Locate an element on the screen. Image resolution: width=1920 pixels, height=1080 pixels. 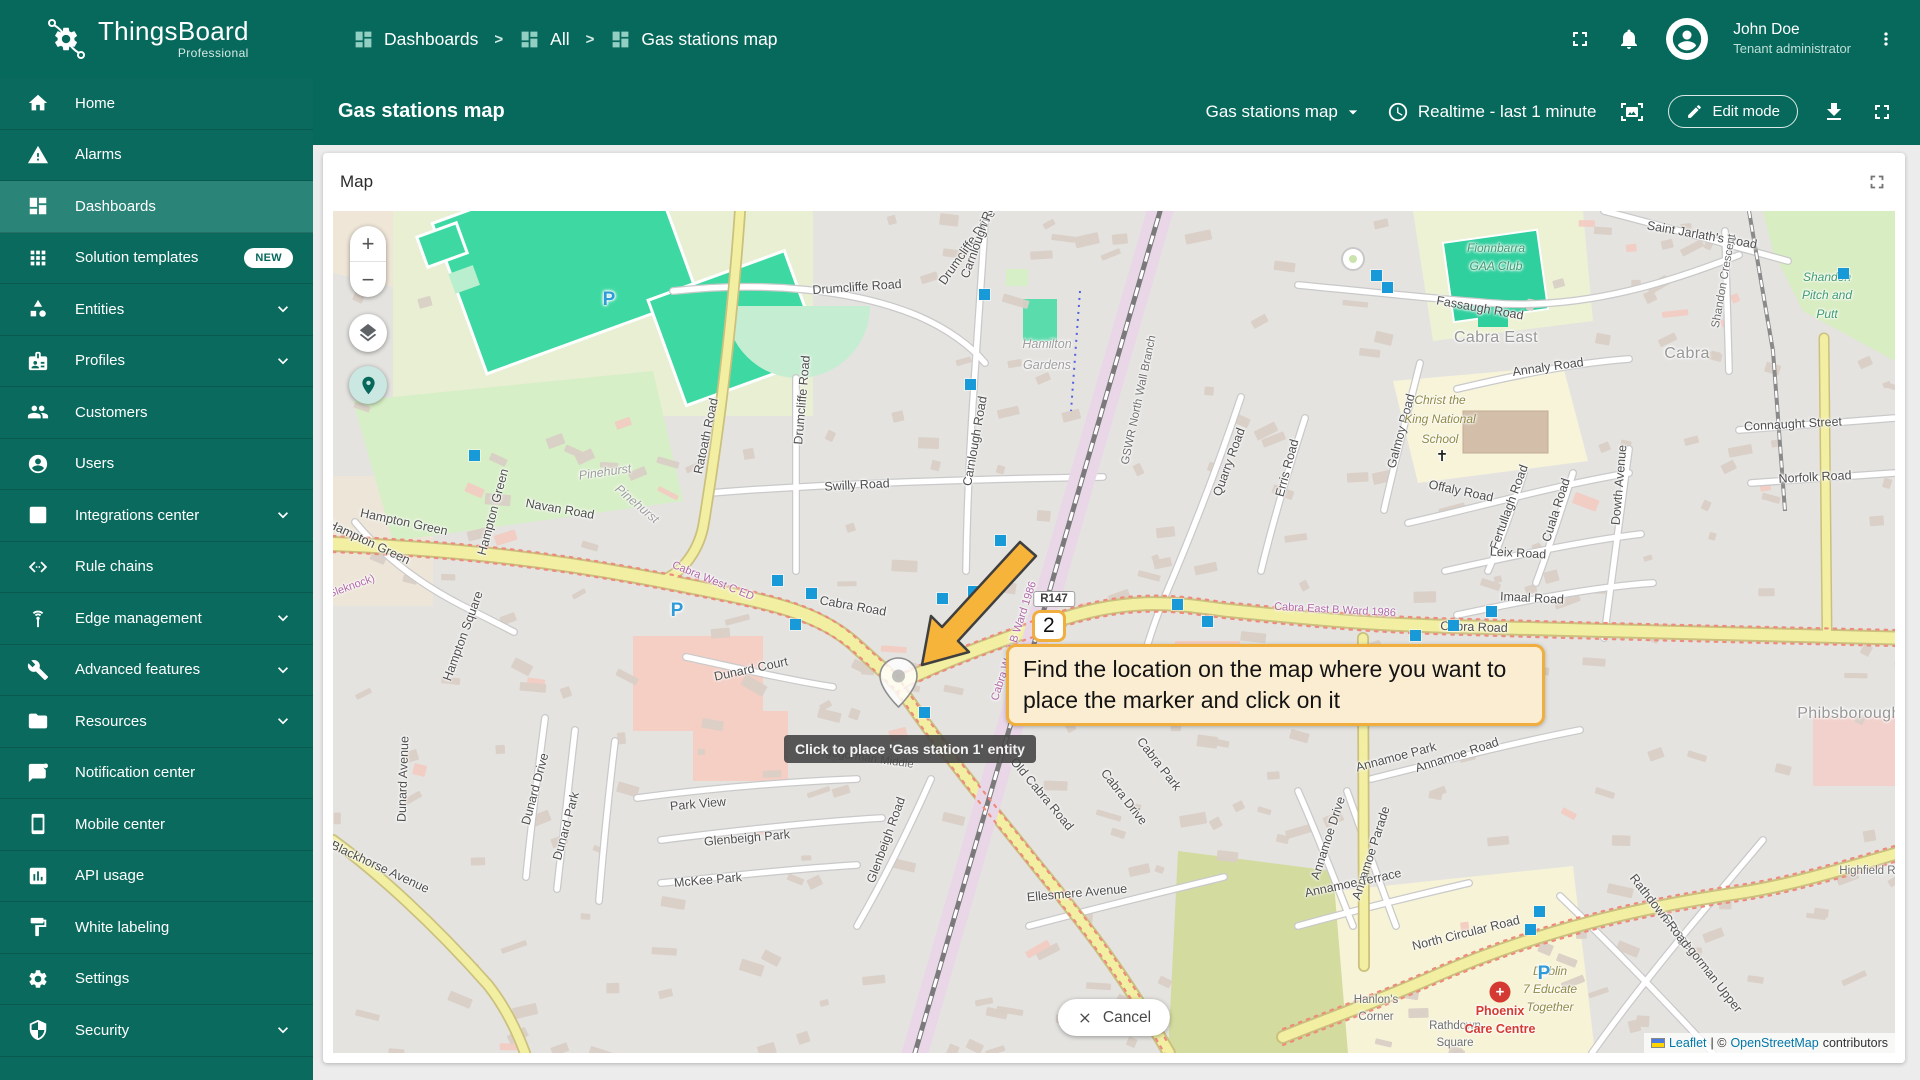
widget-title: Map is located at coordinates (357, 181).